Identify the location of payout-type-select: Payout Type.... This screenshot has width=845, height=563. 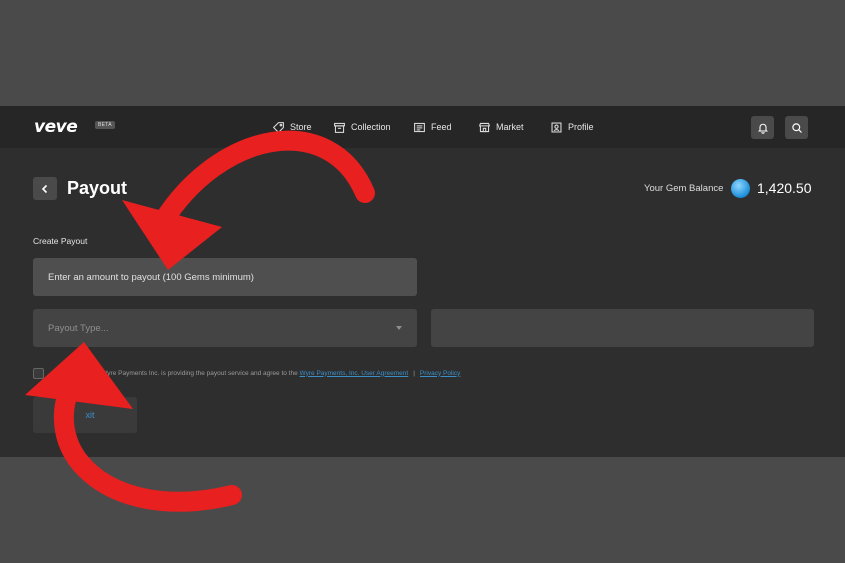
(225, 328).